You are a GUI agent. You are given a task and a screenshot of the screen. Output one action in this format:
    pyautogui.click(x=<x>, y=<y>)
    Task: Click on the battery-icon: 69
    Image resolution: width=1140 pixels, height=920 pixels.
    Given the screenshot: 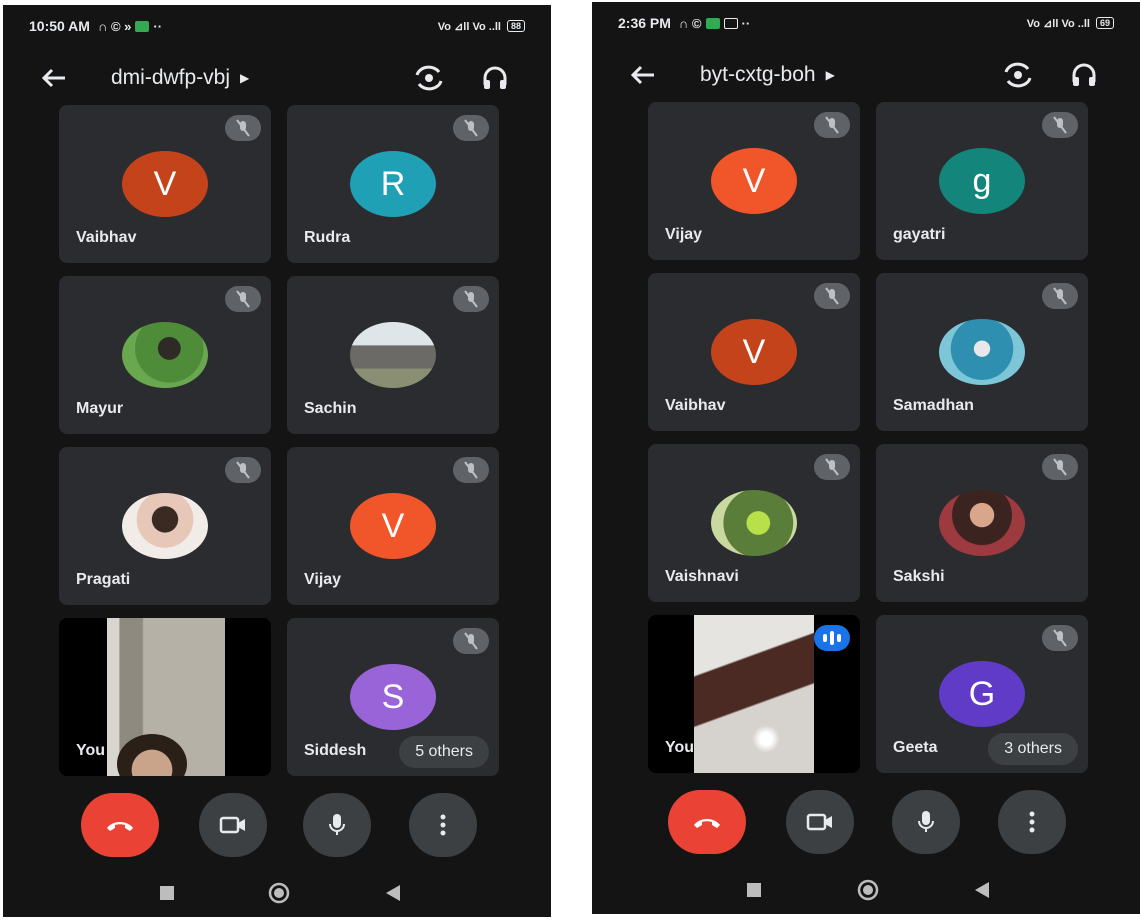 What is the action you would take?
    pyautogui.click(x=1104, y=23)
    